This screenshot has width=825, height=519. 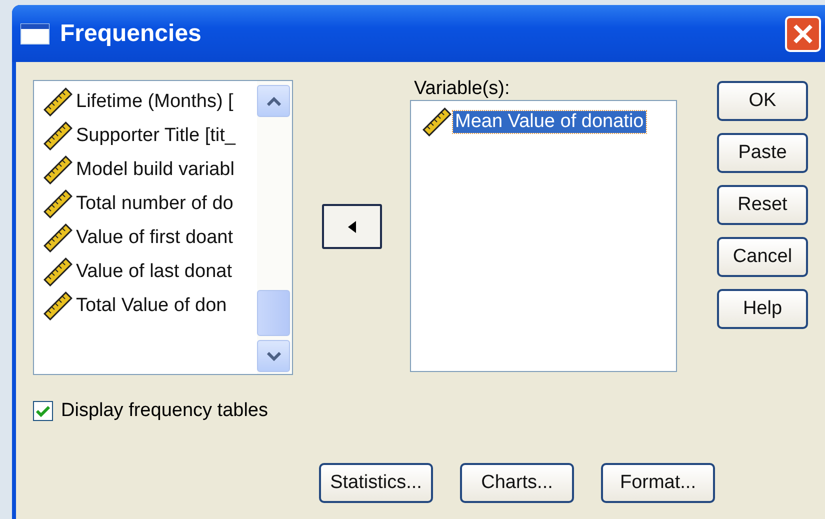 I want to click on scroll-thumb, so click(x=273, y=313).